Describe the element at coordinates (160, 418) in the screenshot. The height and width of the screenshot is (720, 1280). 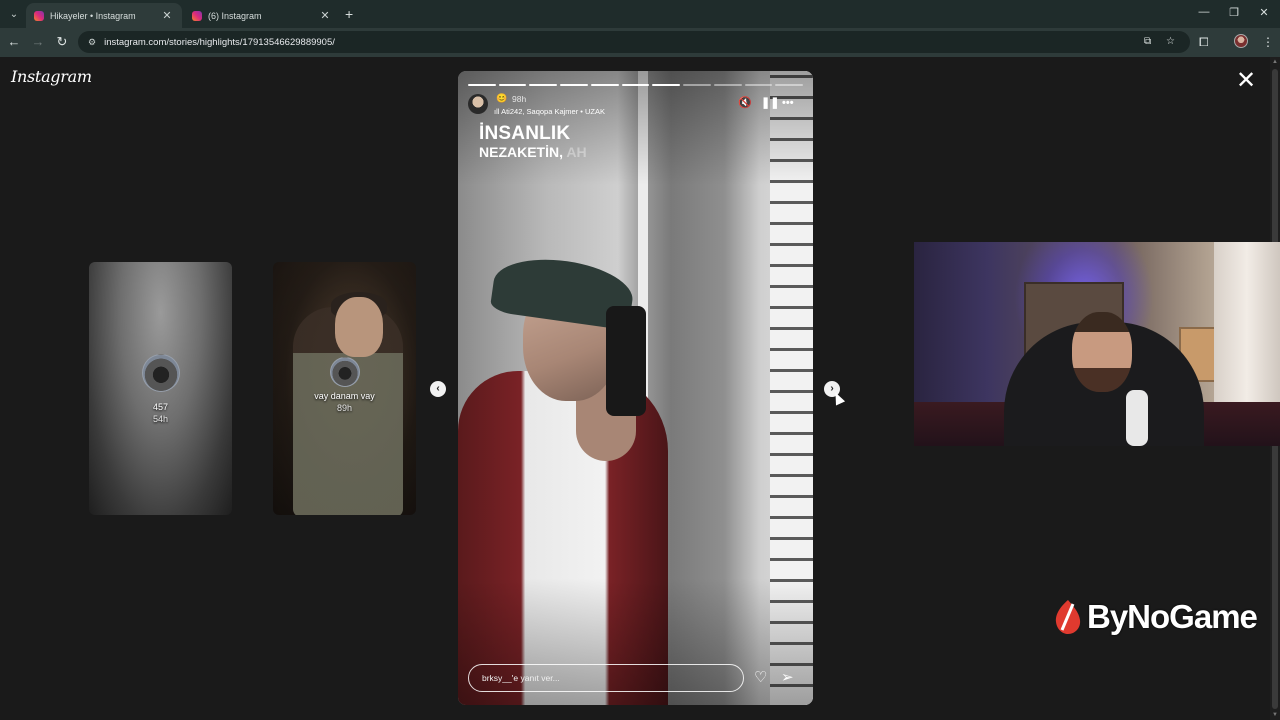
I see `preview-time: 54h` at that location.